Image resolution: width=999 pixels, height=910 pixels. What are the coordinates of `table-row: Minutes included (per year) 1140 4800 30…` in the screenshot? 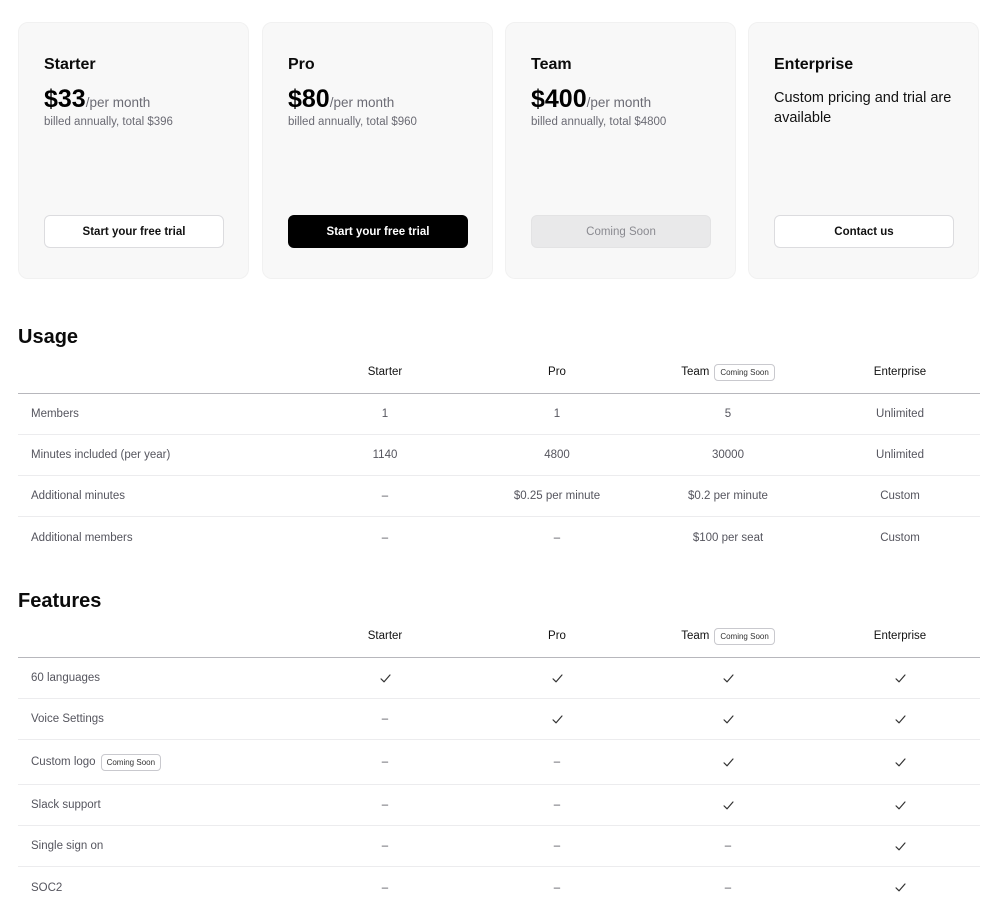 It's located at (499, 455).